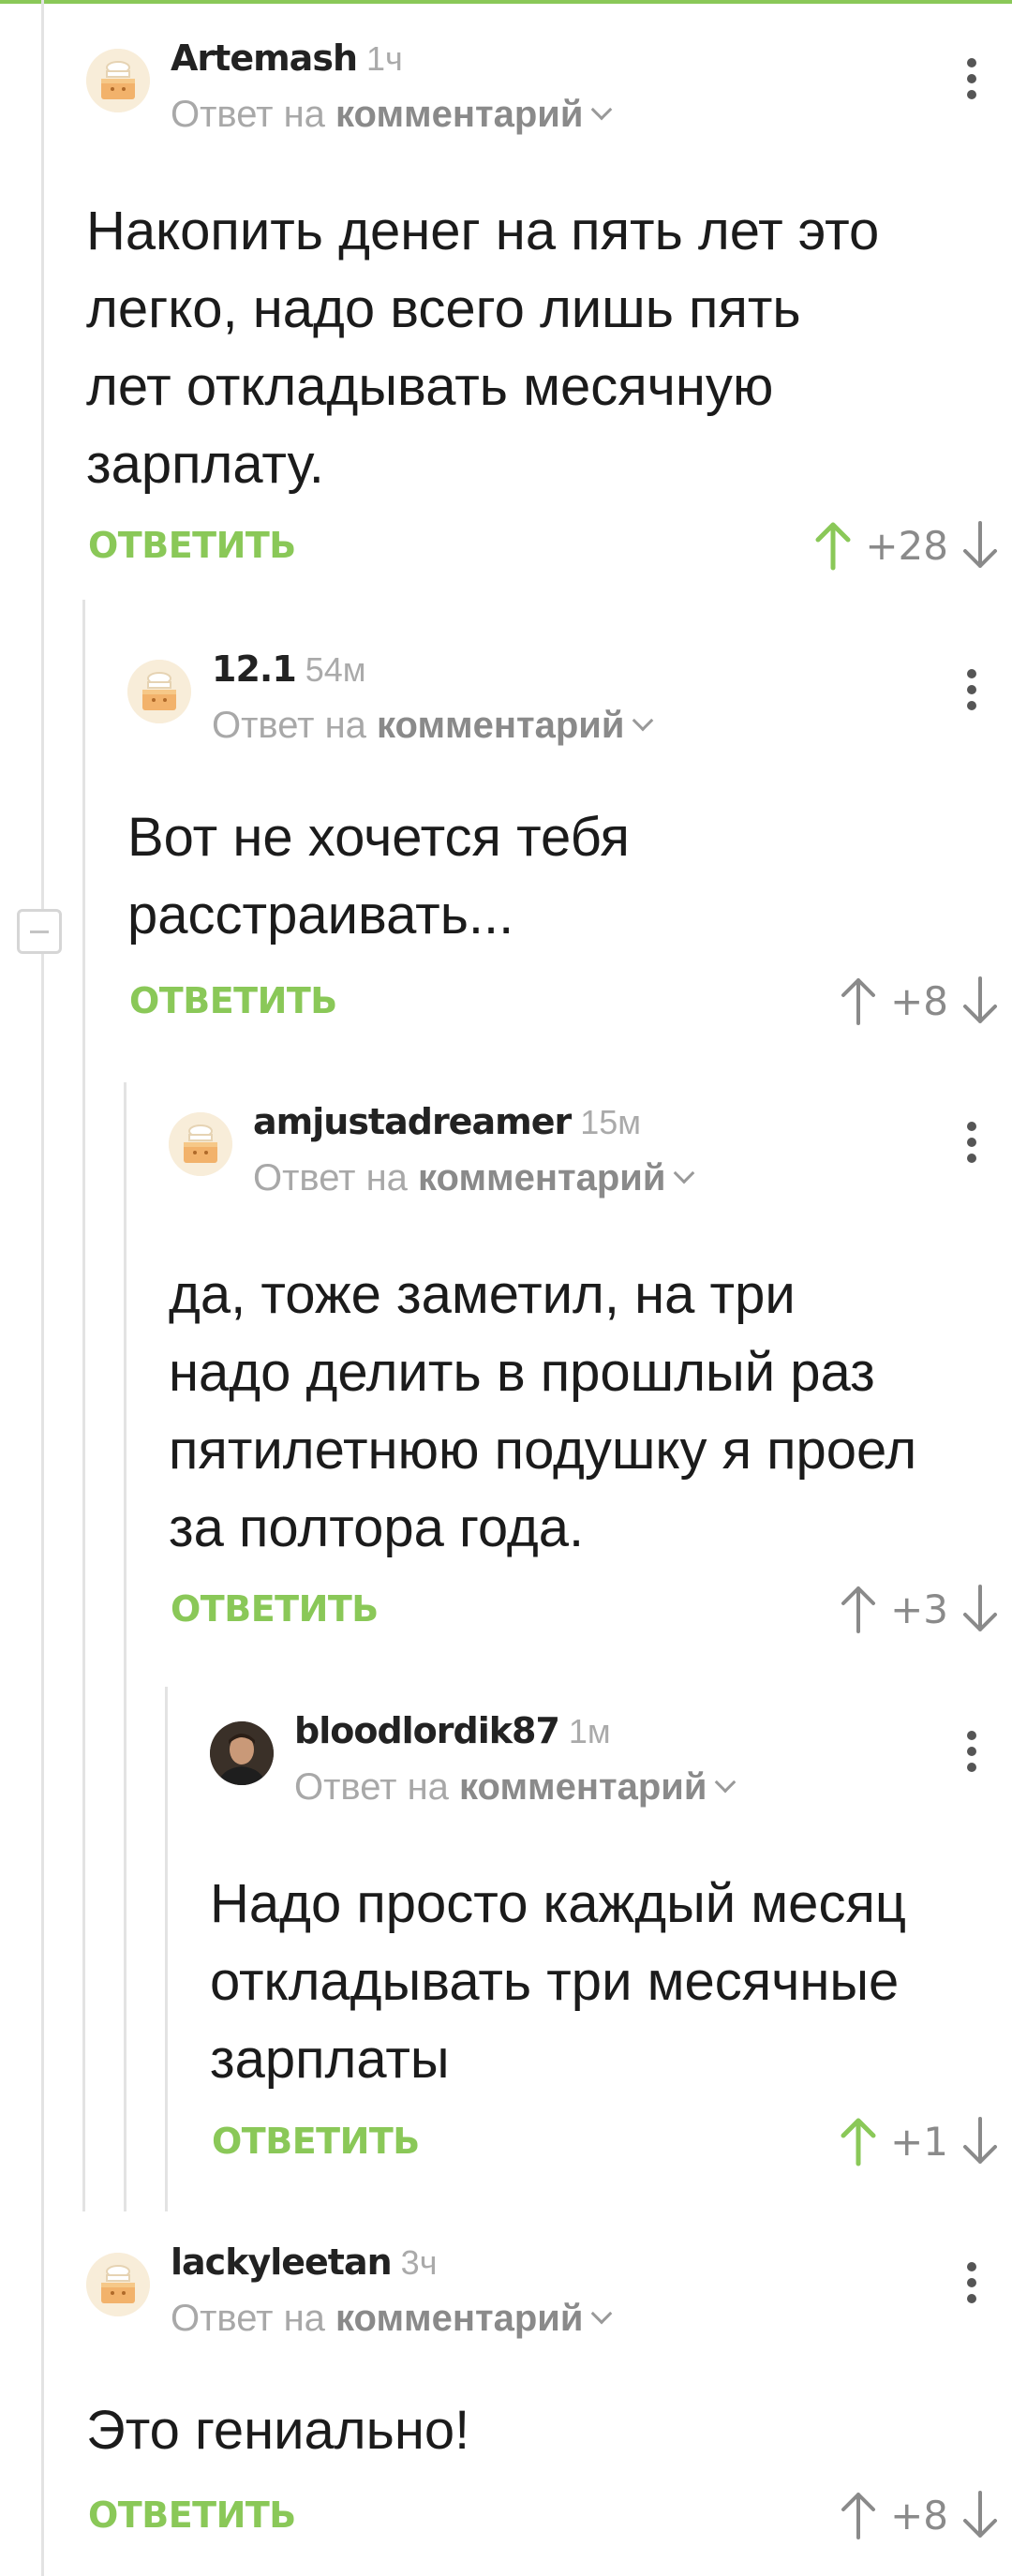  Describe the element at coordinates (443, 308) in the screenshot. I see `comment-line: легко, надо всего лишь пять` at that location.